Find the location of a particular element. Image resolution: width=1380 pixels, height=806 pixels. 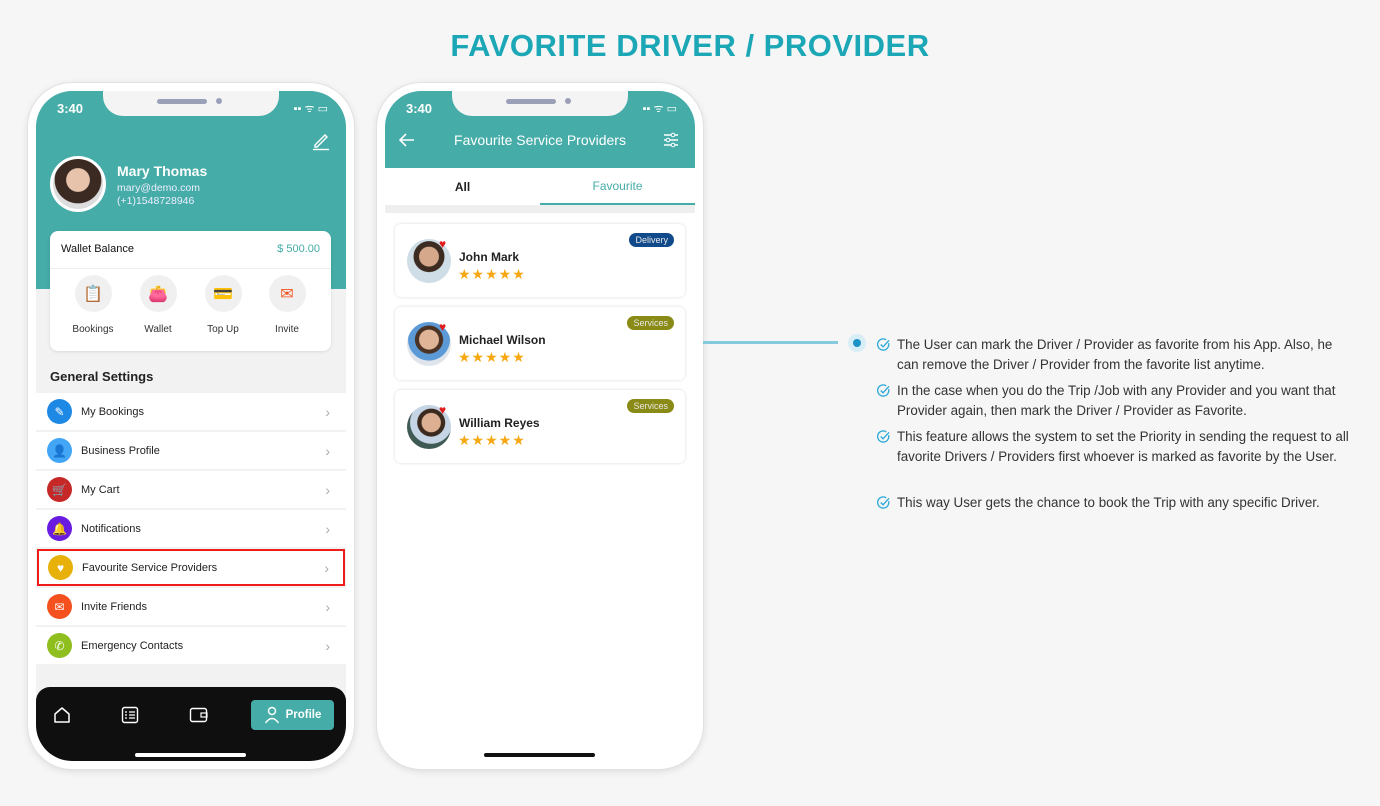

menu-item-label: Invite Friends is located at coordinates (114, 606).